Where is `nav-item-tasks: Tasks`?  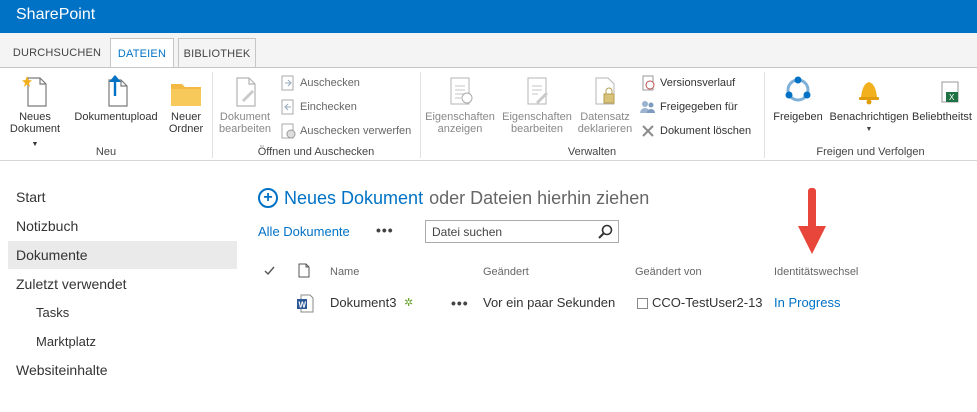
nav-item-tasks: Tasks is located at coordinates (132, 312).